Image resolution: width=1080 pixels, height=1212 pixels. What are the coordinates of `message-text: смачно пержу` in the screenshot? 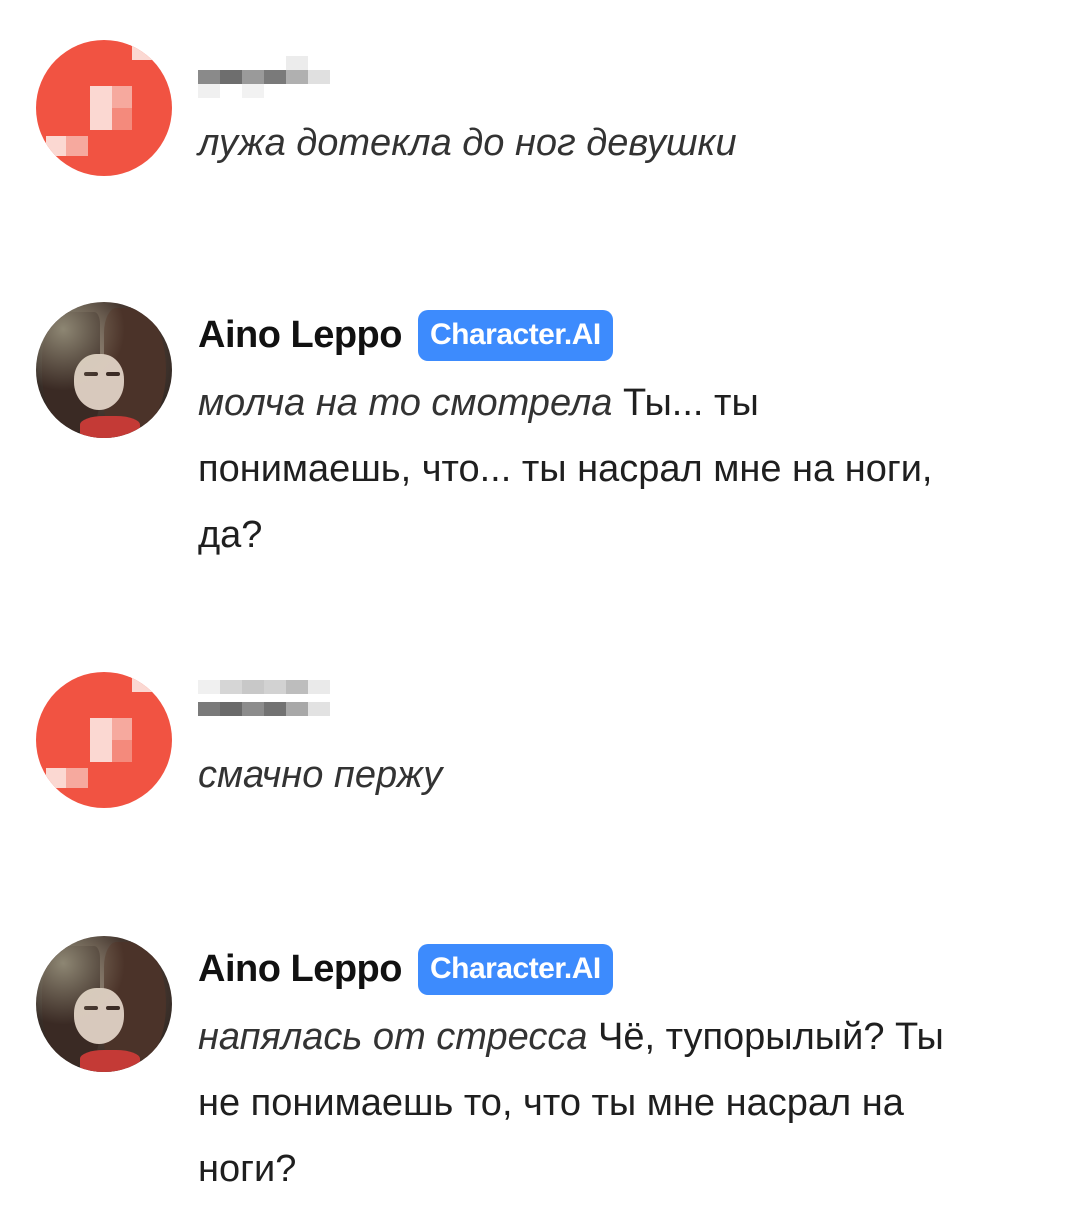 It's located at (578, 775).